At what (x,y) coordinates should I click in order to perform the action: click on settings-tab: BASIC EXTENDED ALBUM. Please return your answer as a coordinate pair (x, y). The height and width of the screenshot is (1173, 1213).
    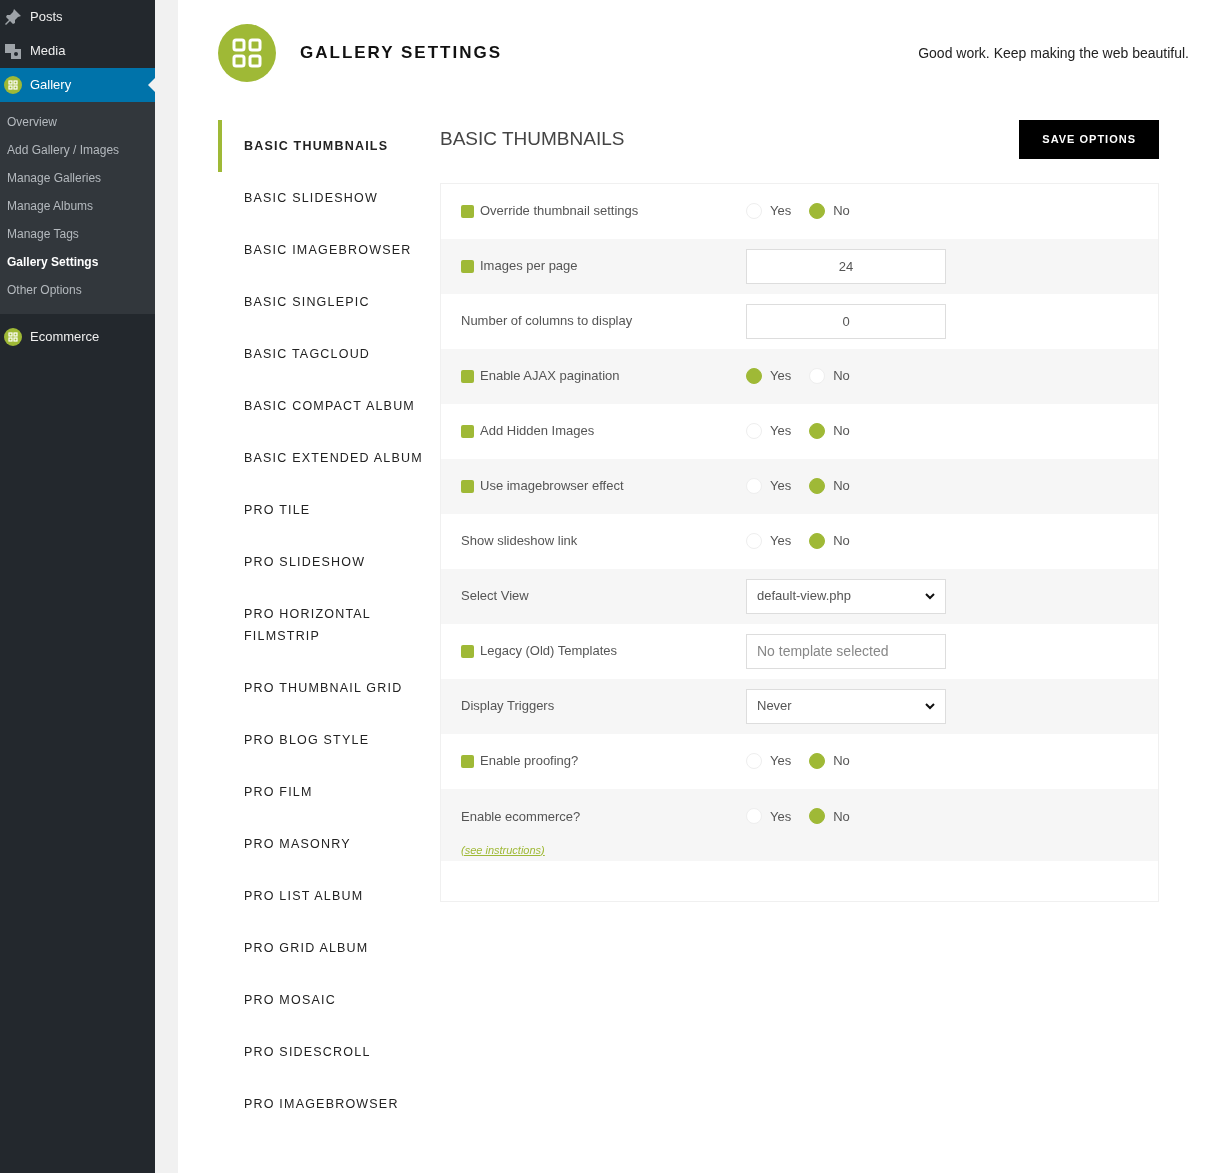
    Looking at the image, I should click on (329, 458).